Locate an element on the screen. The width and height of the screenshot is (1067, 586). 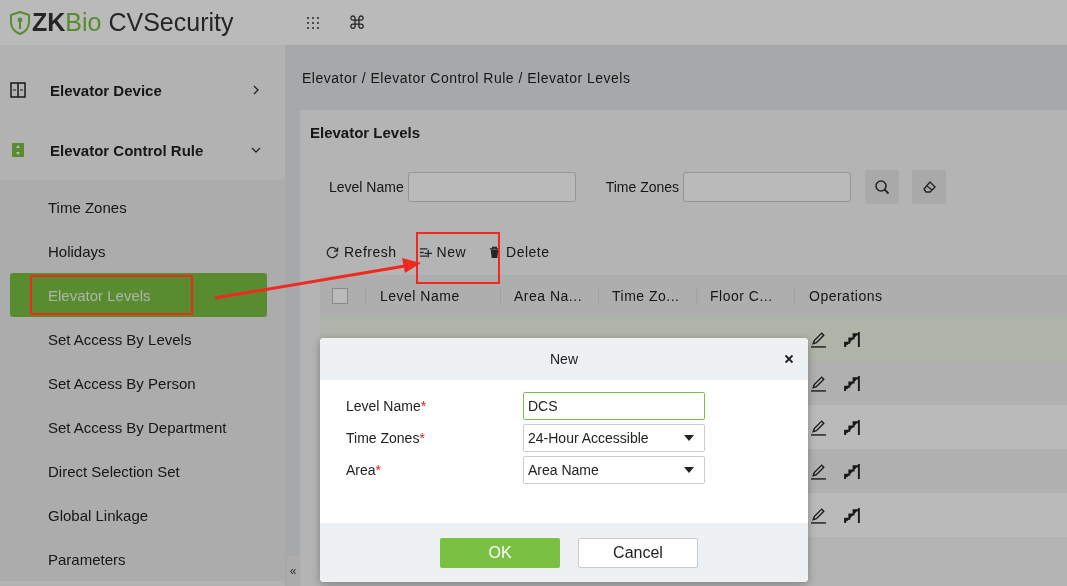
refresh-icon is located at coordinates (332, 252).